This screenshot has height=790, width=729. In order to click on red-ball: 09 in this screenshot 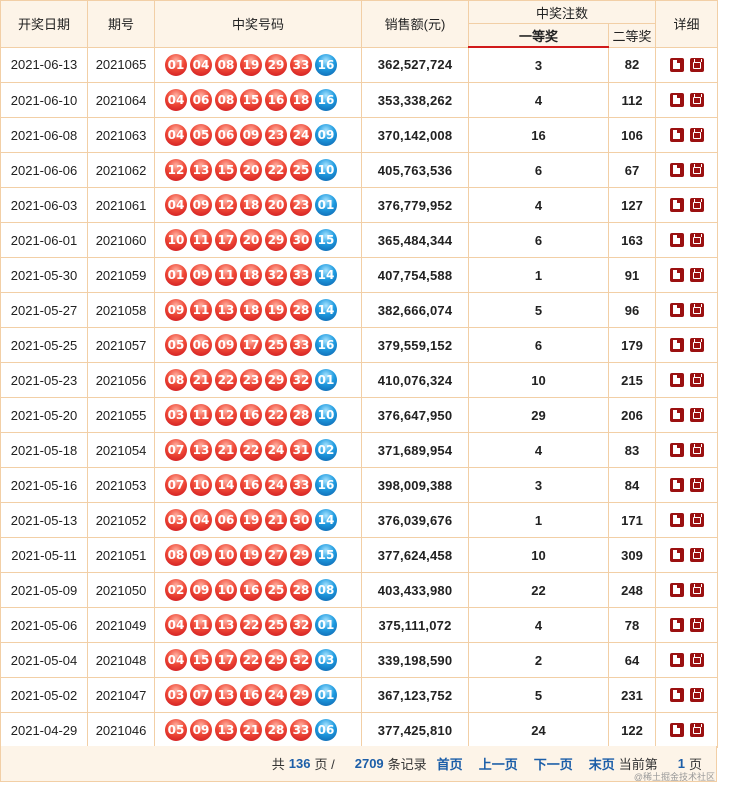, I will do `click(201, 590)`.